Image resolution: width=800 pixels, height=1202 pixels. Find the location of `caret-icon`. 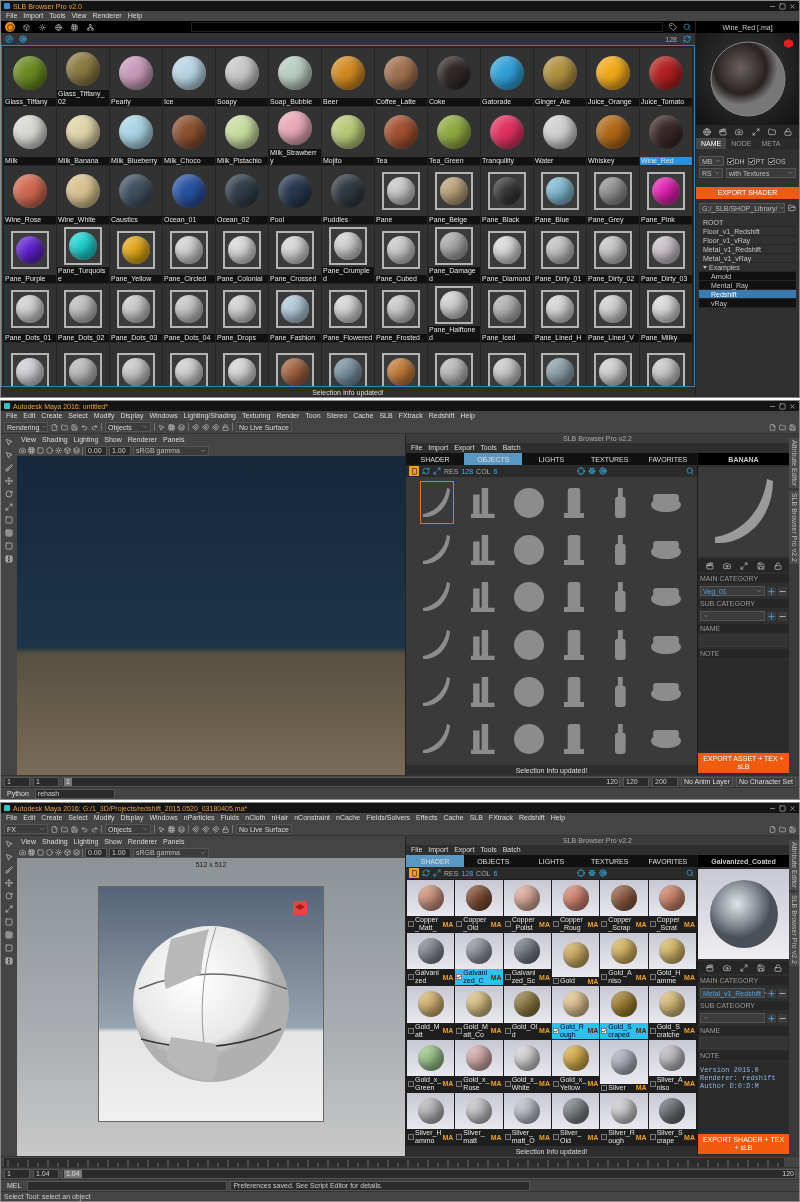

caret-icon is located at coordinates (782, 208).